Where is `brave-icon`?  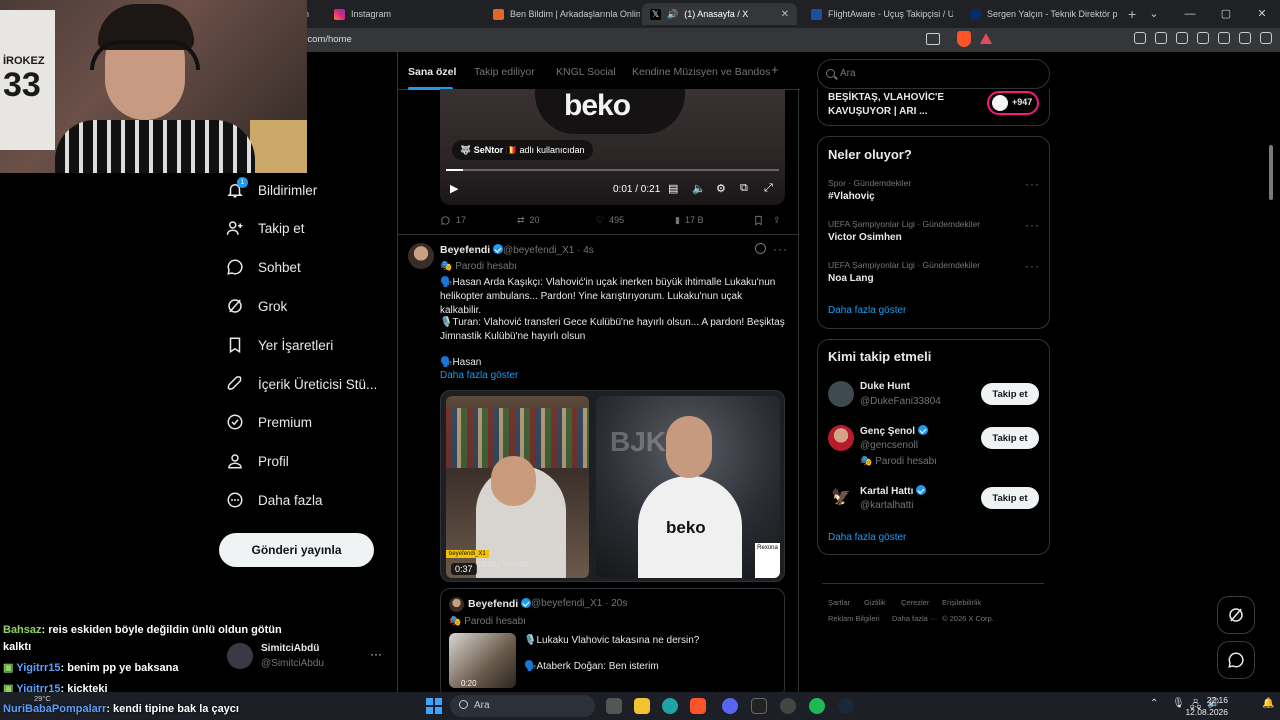 brave-icon is located at coordinates (698, 706).